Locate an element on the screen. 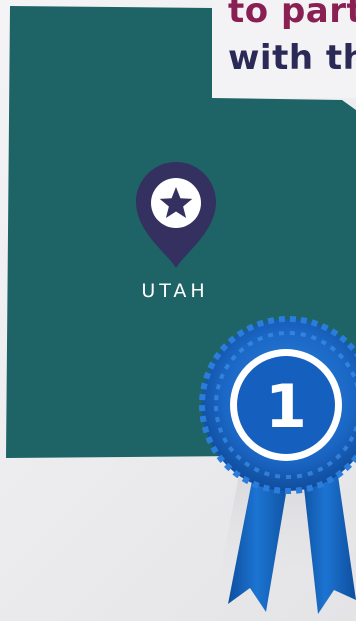 This screenshot has width=356, height=621. state-label: UTAH is located at coordinates (175, 291).